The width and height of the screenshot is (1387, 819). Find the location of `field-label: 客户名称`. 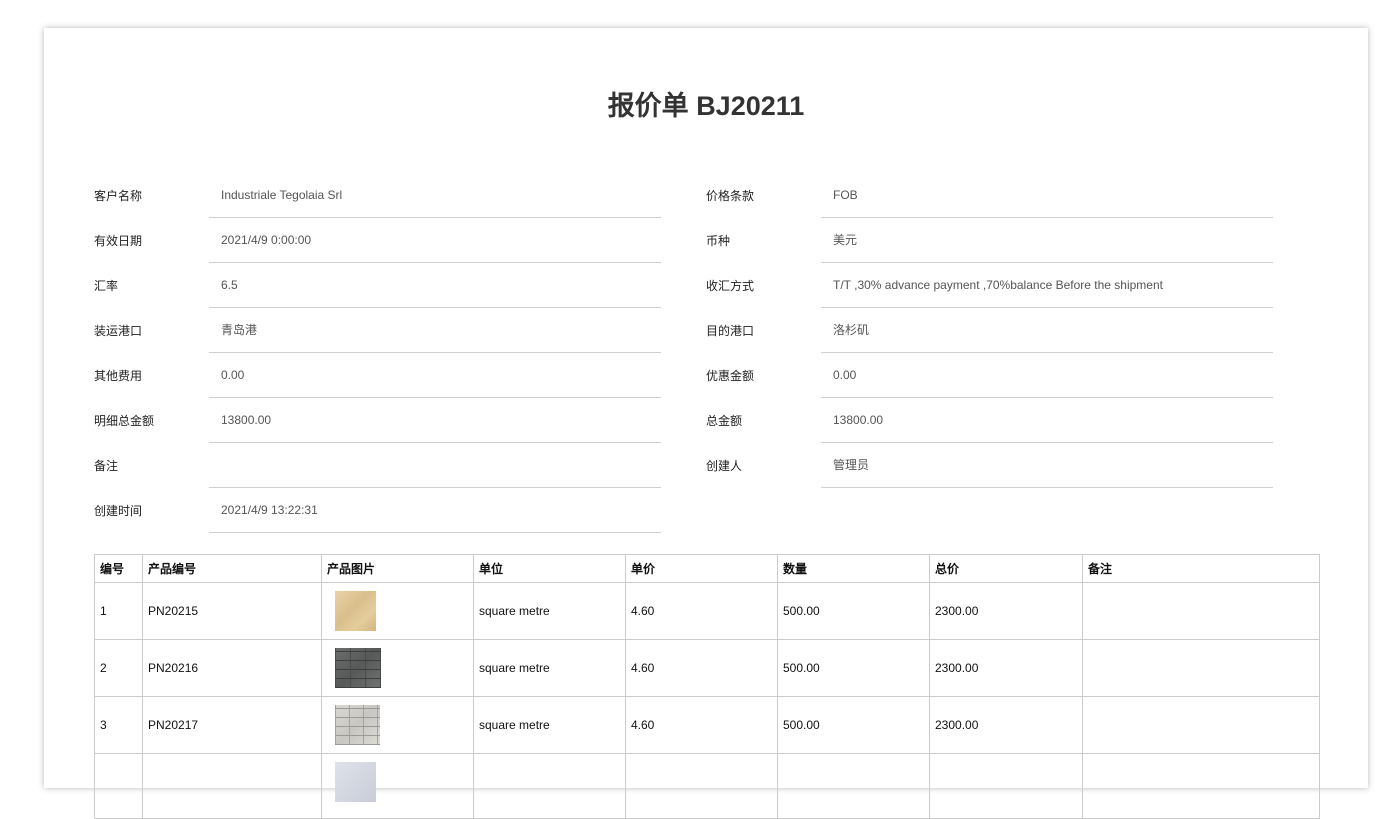

field-label: 客户名称 is located at coordinates (118, 196).